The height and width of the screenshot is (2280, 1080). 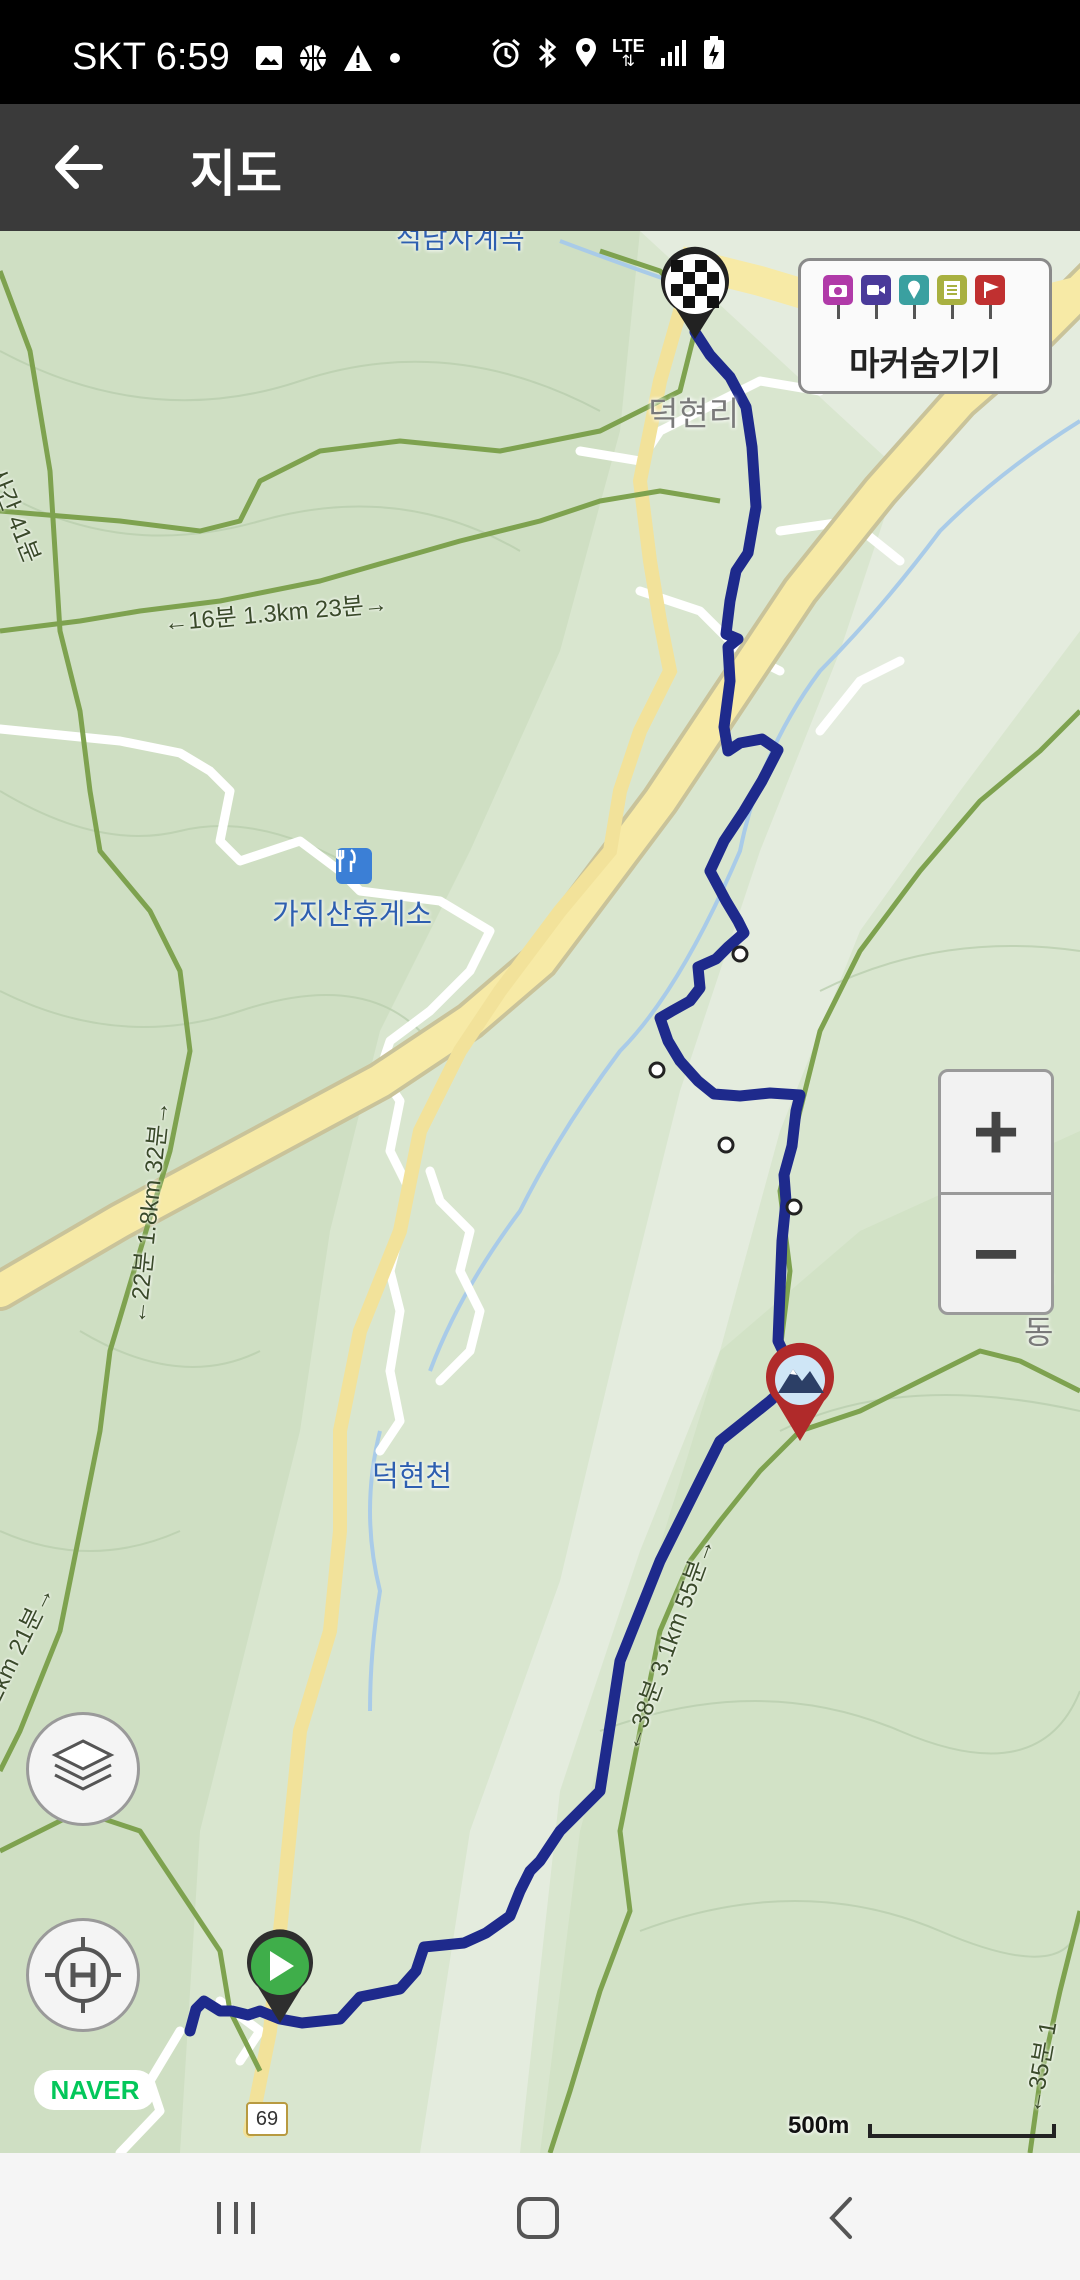 I want to click on layers-button, so click(x=83, y=1769).